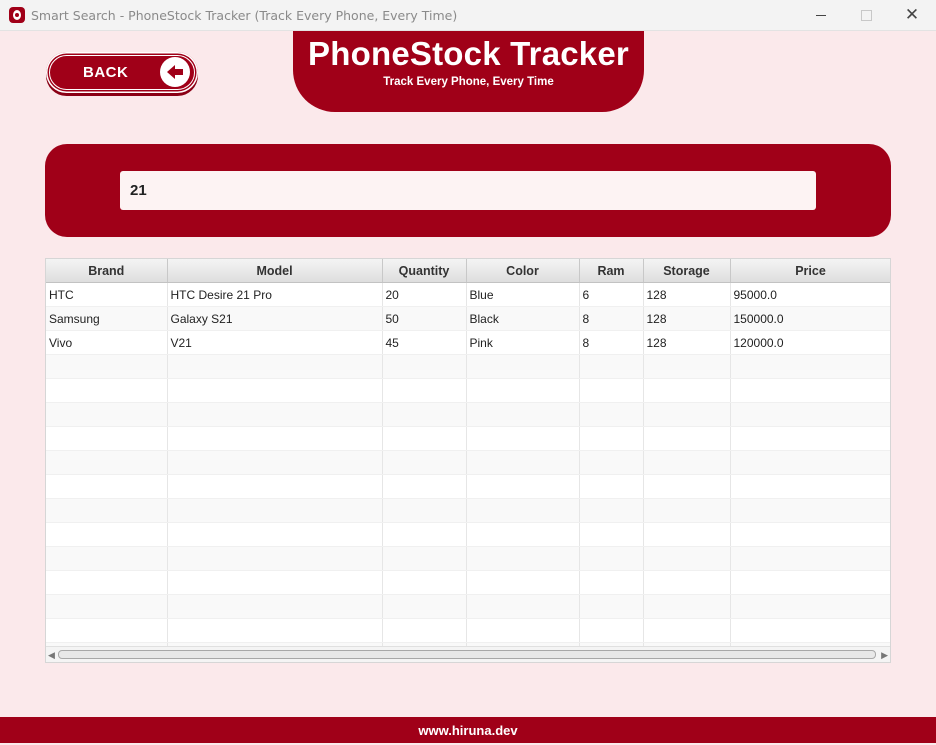 This screenshot has width=936, height=745. Describe the element at coordinates (687, 342) in the screenshot. I see `cell-storage: 128` at that location.